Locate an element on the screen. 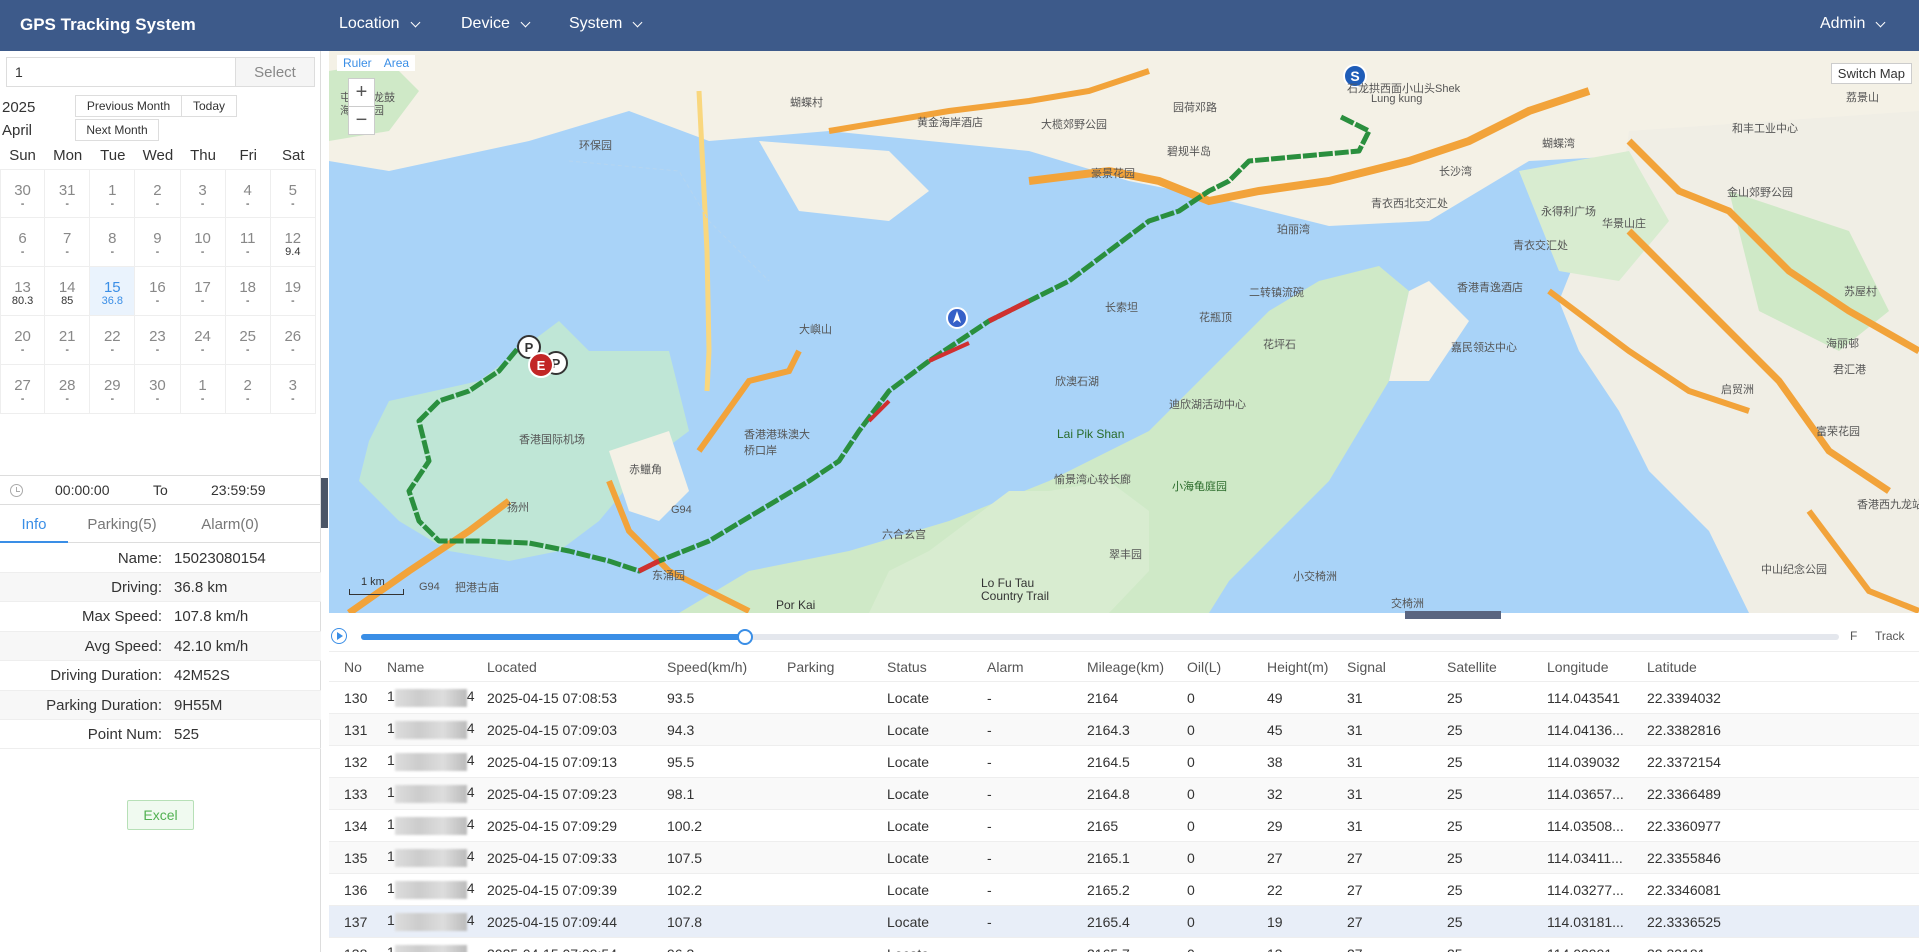  tab-alarm: Alarm(0) is located at coordinates (230, 524).